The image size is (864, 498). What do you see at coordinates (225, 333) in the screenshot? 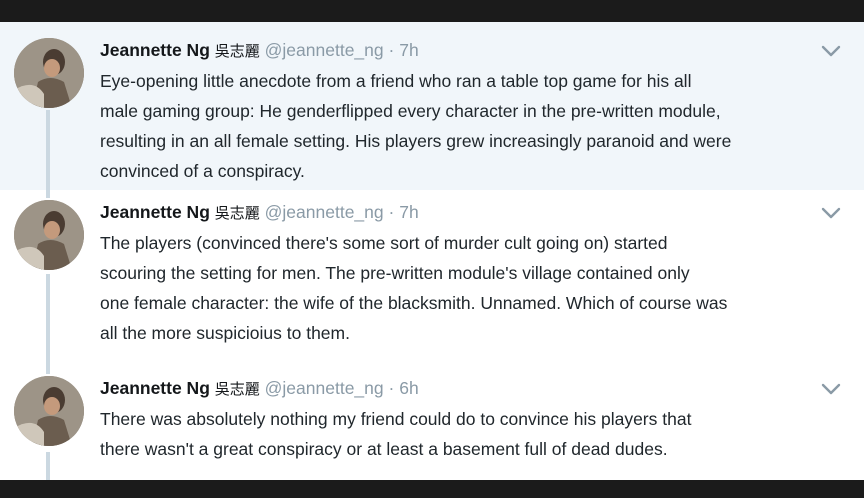
I see `tweet-text-line: all the more suspicioius to them.` at bounding box center [225, 333].